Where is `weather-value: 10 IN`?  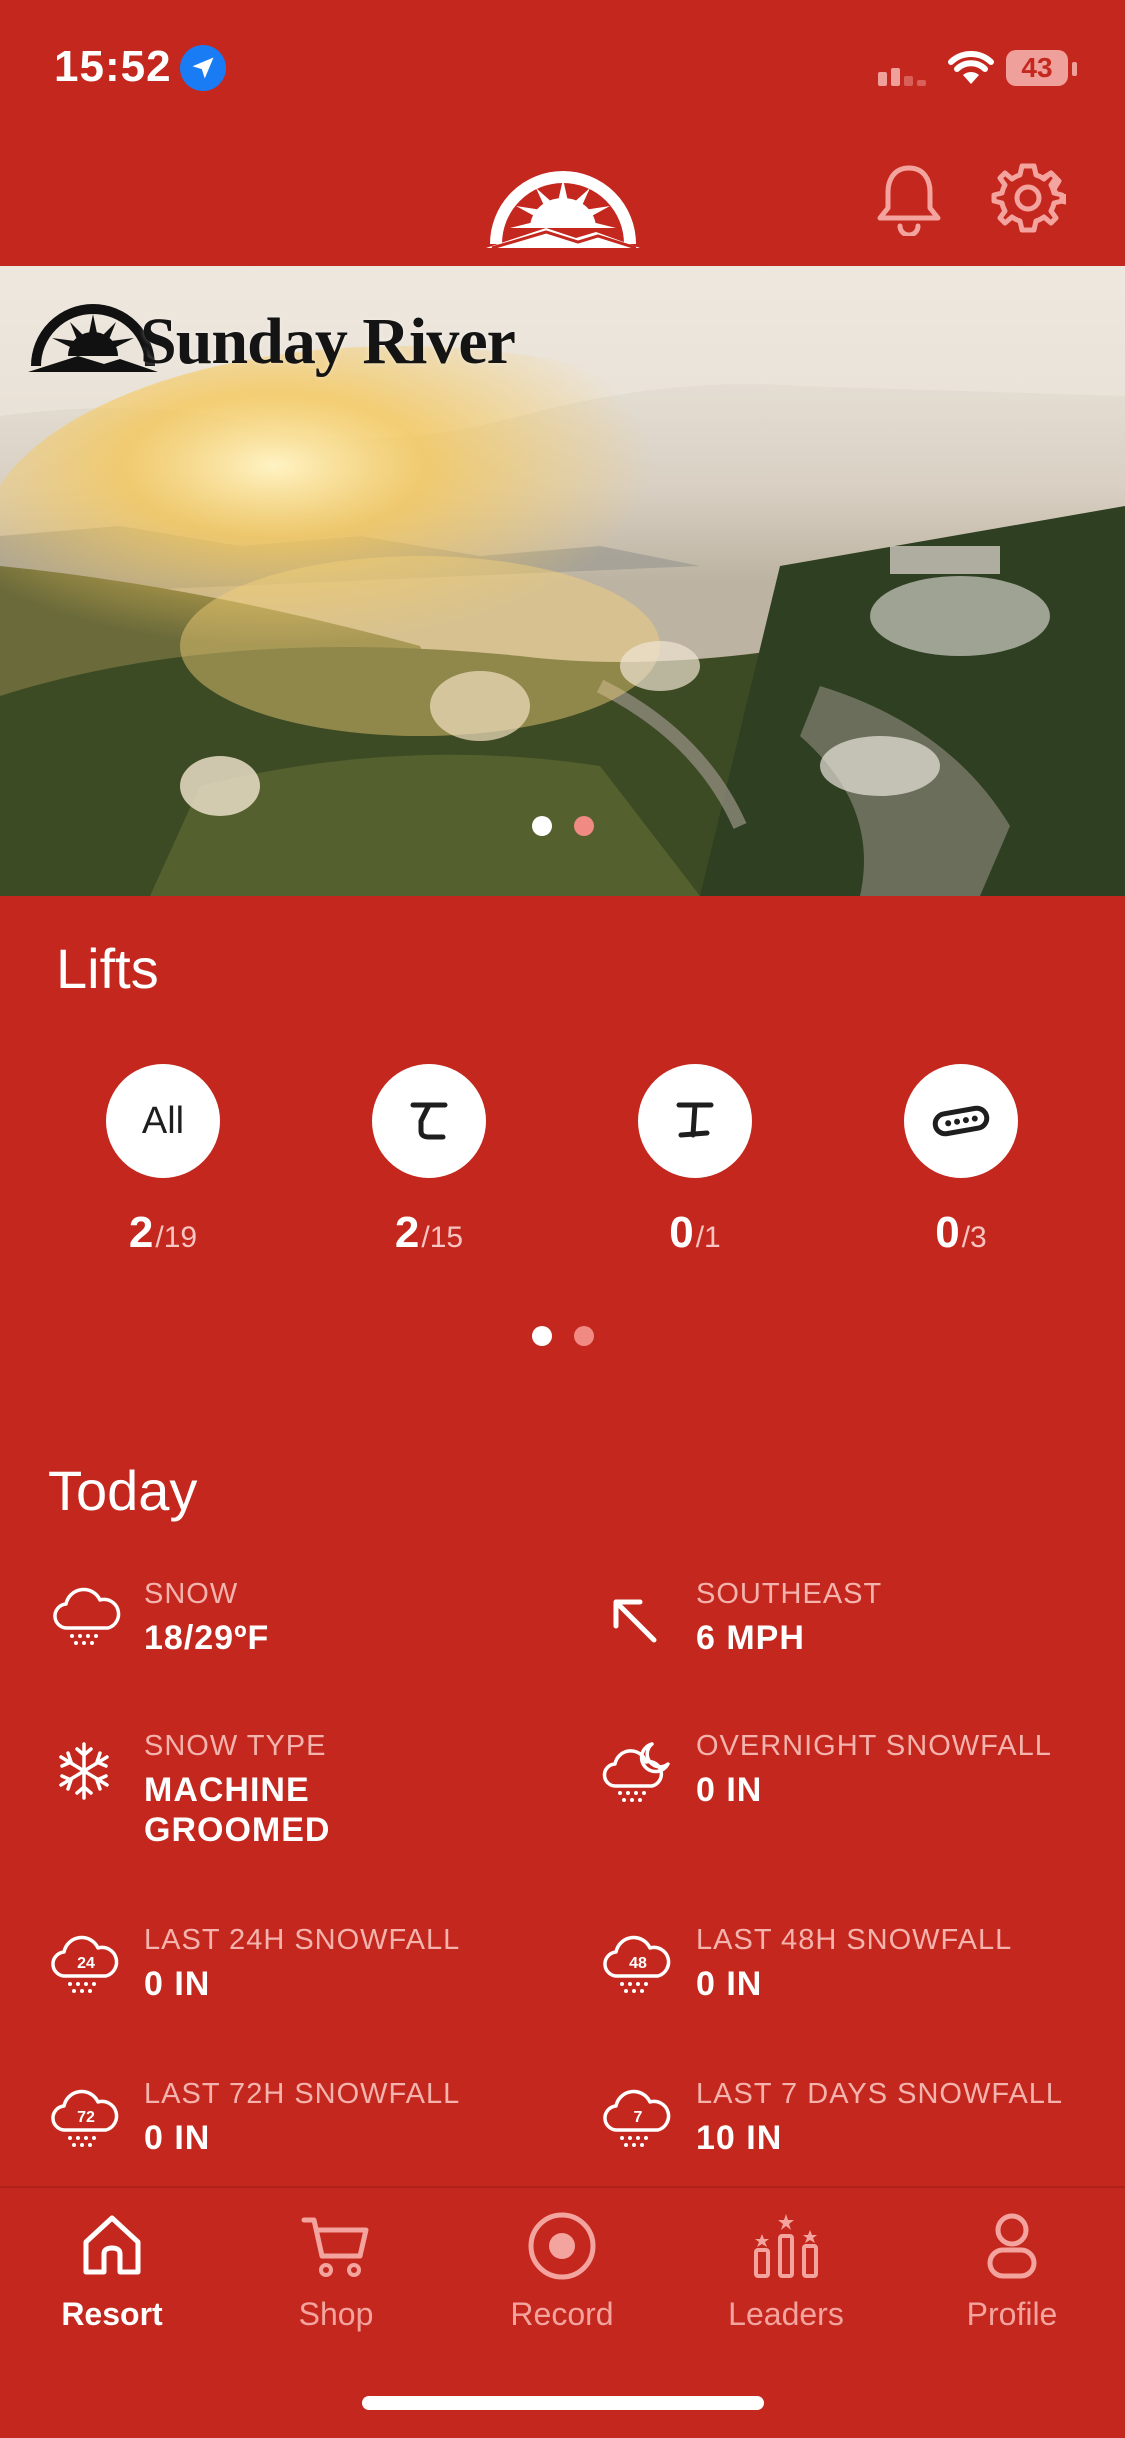
weather-value: 10 IN is located at coordinates (739, 2138).